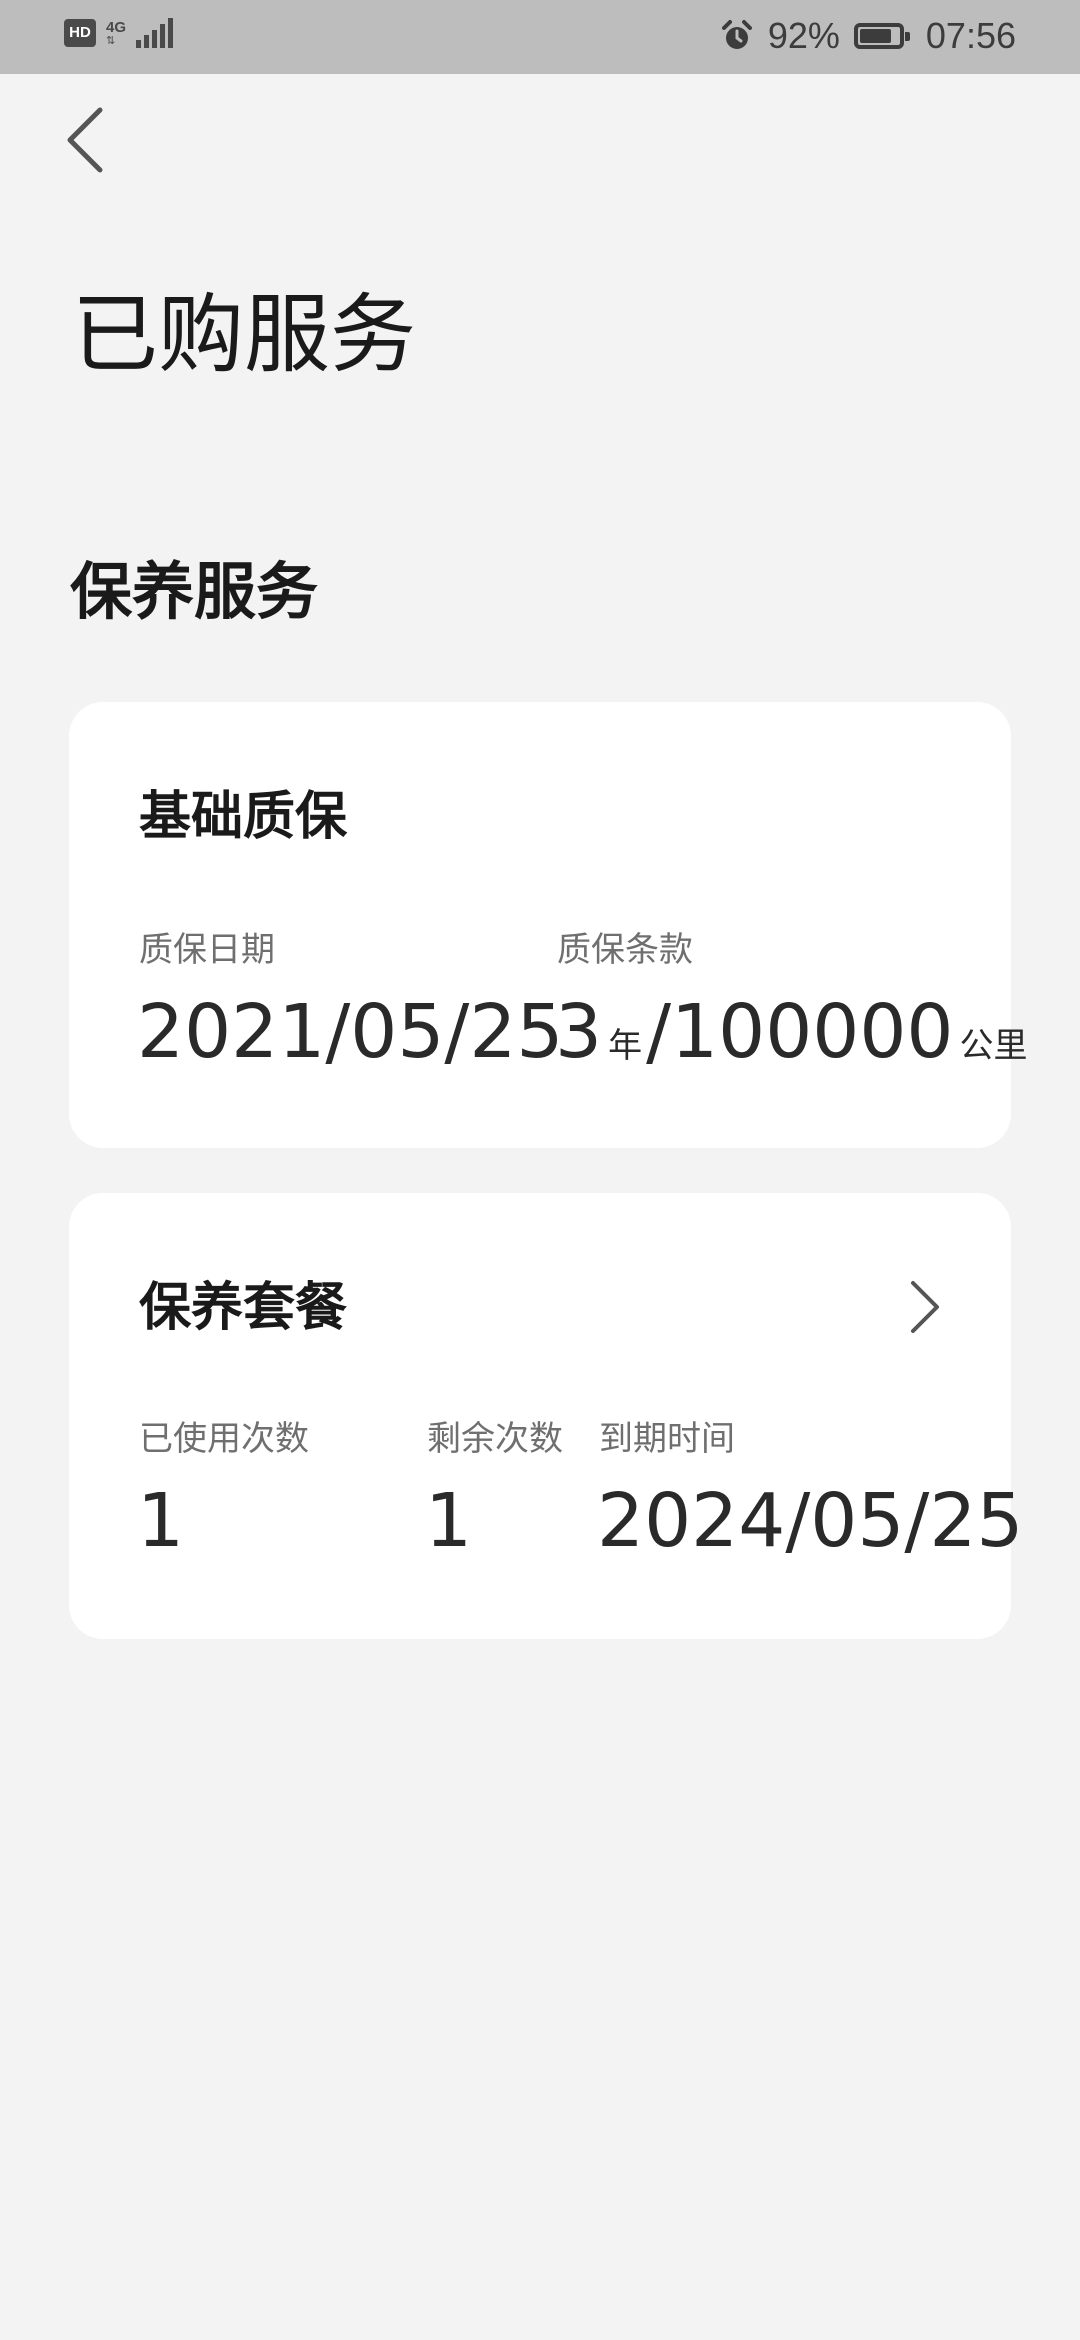 The image size is (1080, 2340). I want to click on used-count-label: 已使用次数, so click(224, 1439).